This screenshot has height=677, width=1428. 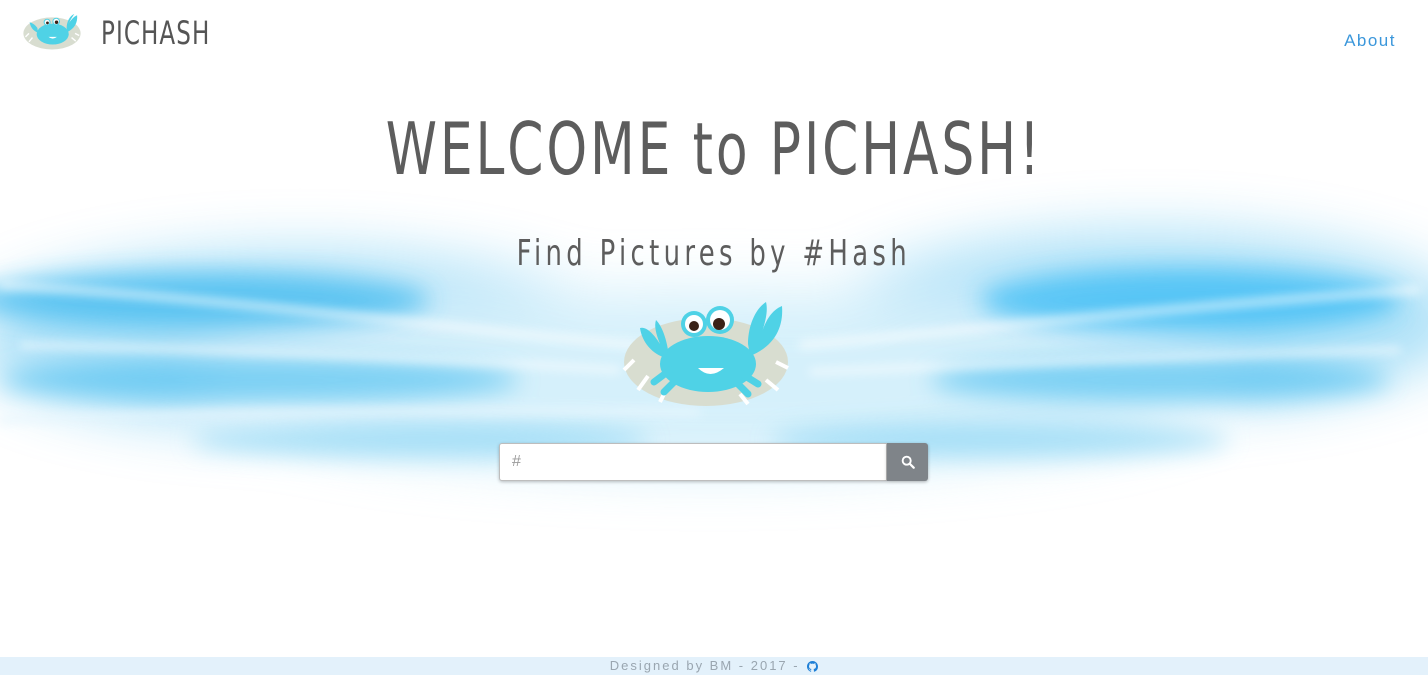 I want to click on footer: Designed by BM - 2017 -, so click(x=714, y=666).